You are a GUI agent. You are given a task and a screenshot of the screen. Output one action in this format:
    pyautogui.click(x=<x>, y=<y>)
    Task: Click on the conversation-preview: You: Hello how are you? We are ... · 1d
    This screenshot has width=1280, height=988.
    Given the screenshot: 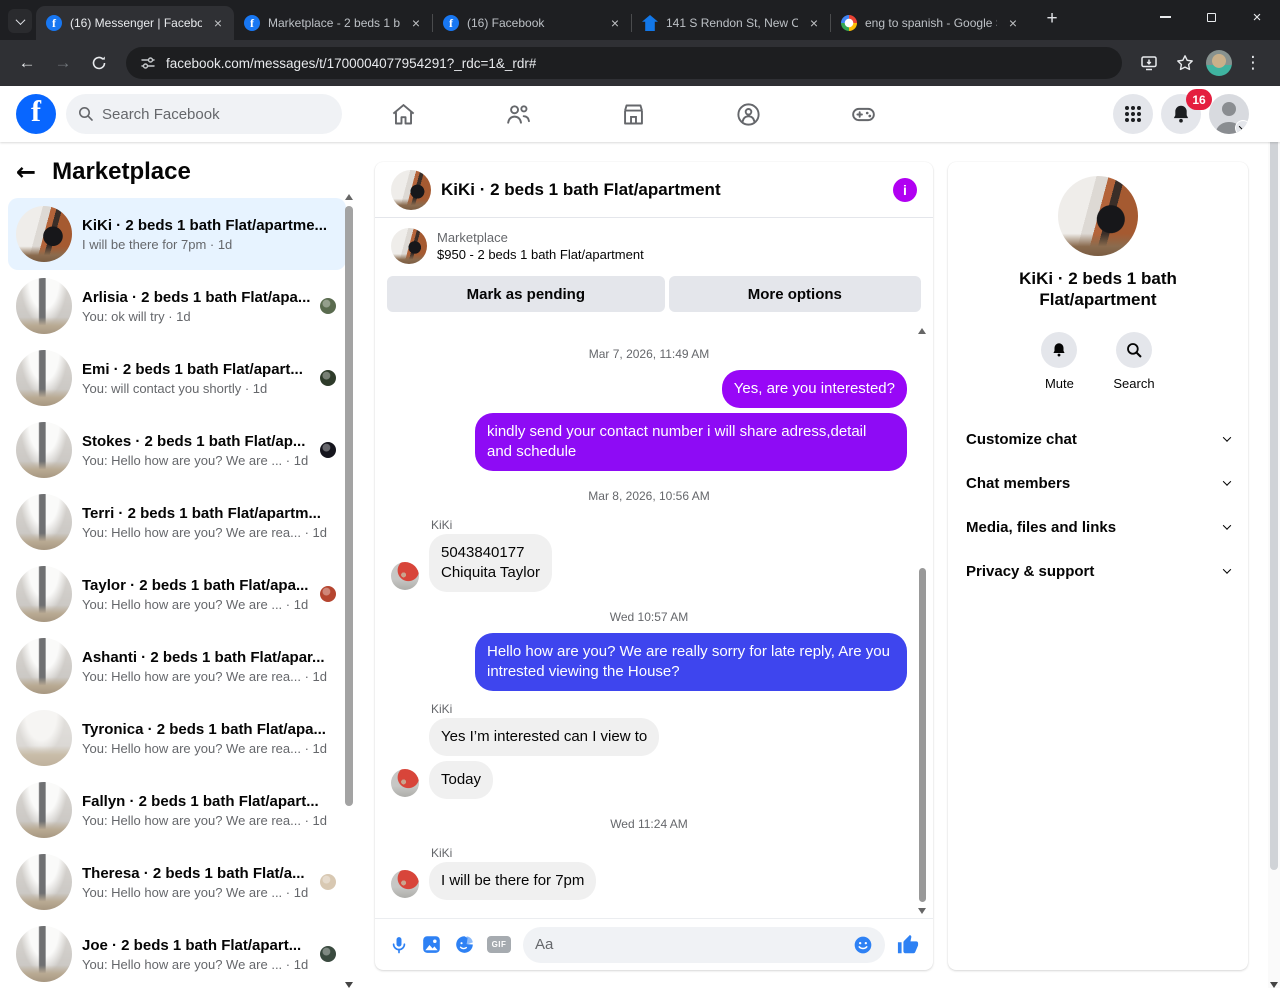 What is the action you would take?
    pyautogui.click(x=195, y=604)
    